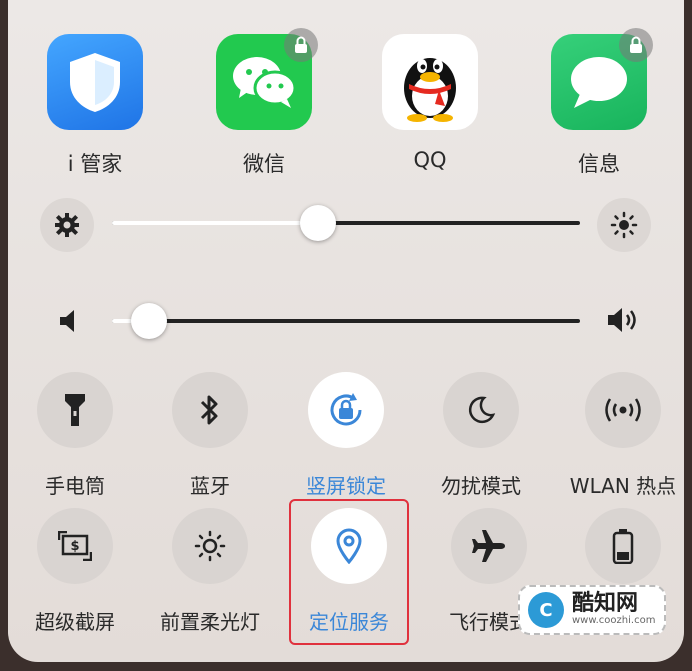  I want to click on toggle-wlan-hotspot: WLAN 热点, so click(618, 435).